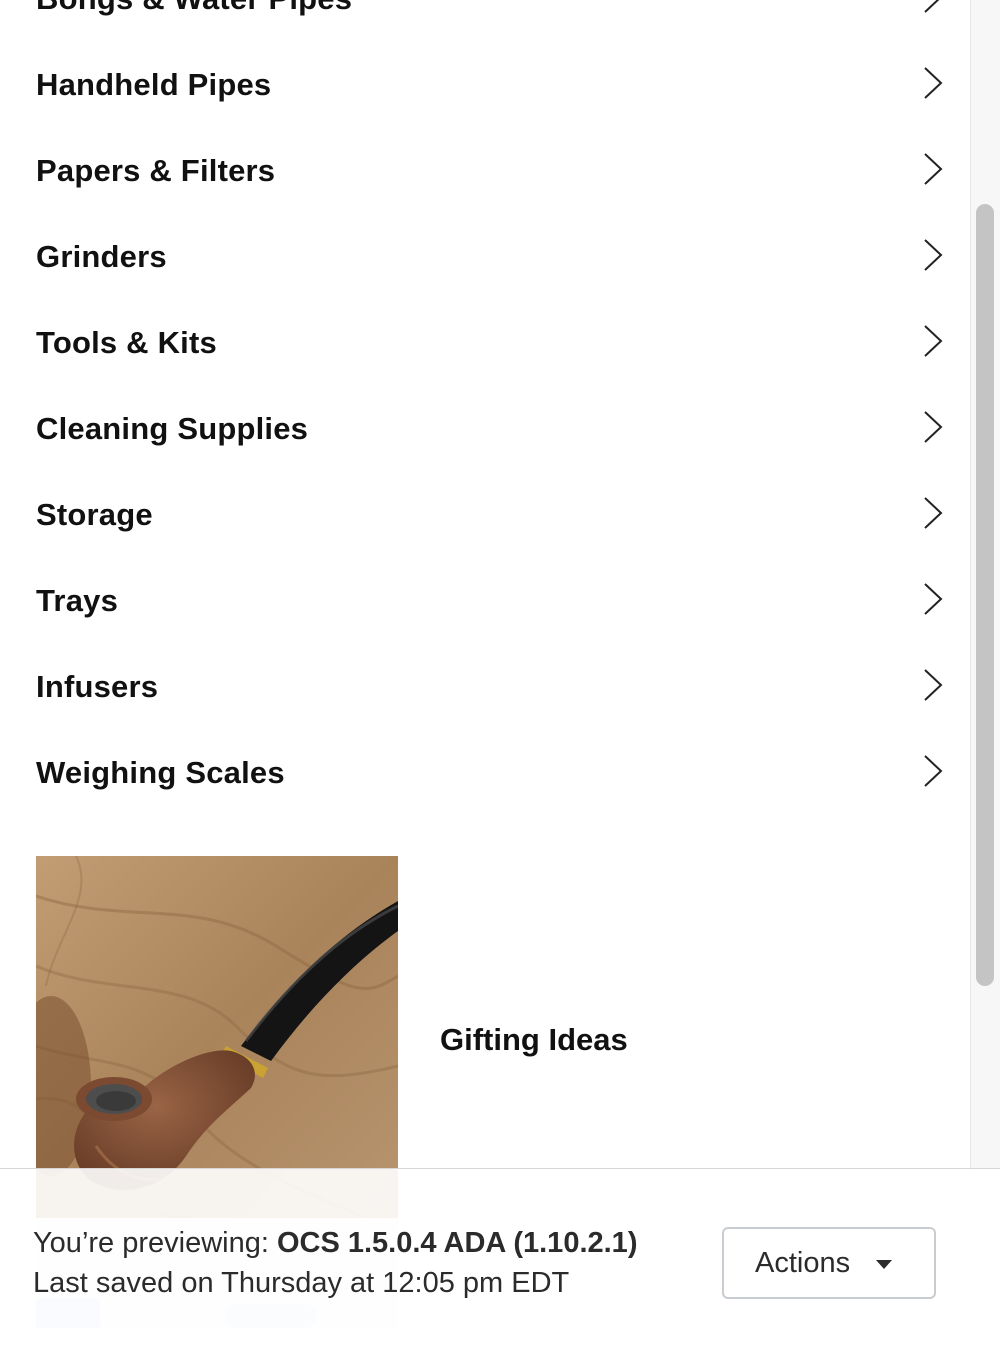  Describe the element at coordinates (485, 343) in the screenshot. I see `category-item-tools-kits: Tools & Kits` at that location.